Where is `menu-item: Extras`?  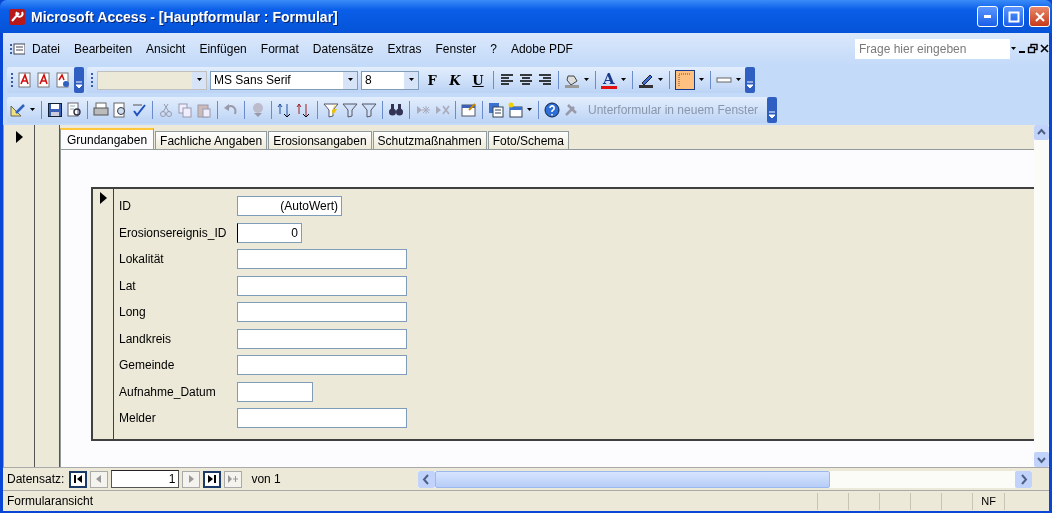
menu-item: Extras is located at coordinates (404, 49).